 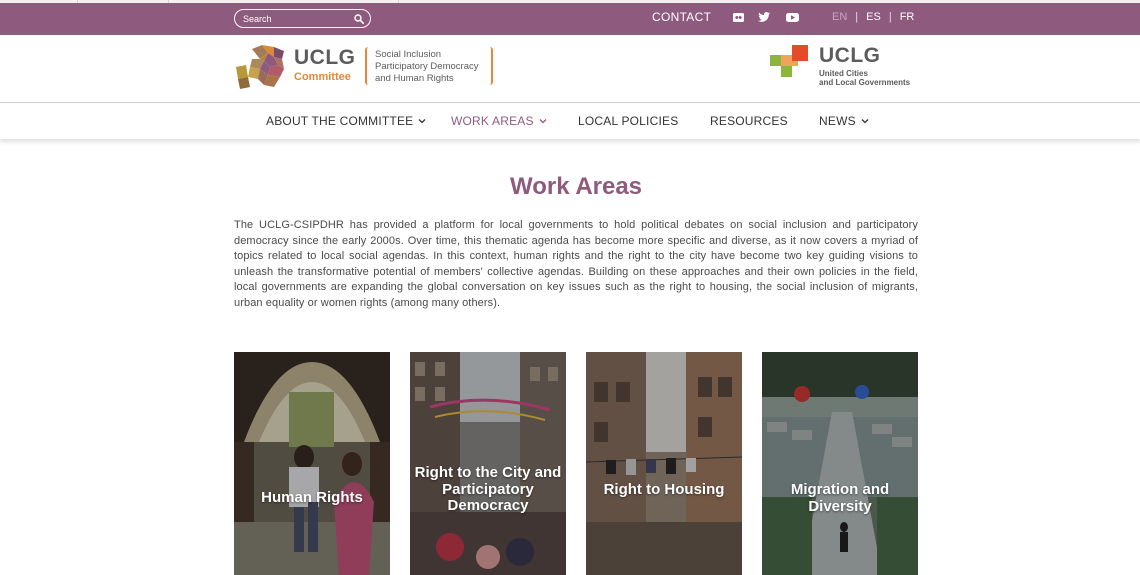 I want to click on card-label: Migration and Diversity, so click(x=840, y=498).